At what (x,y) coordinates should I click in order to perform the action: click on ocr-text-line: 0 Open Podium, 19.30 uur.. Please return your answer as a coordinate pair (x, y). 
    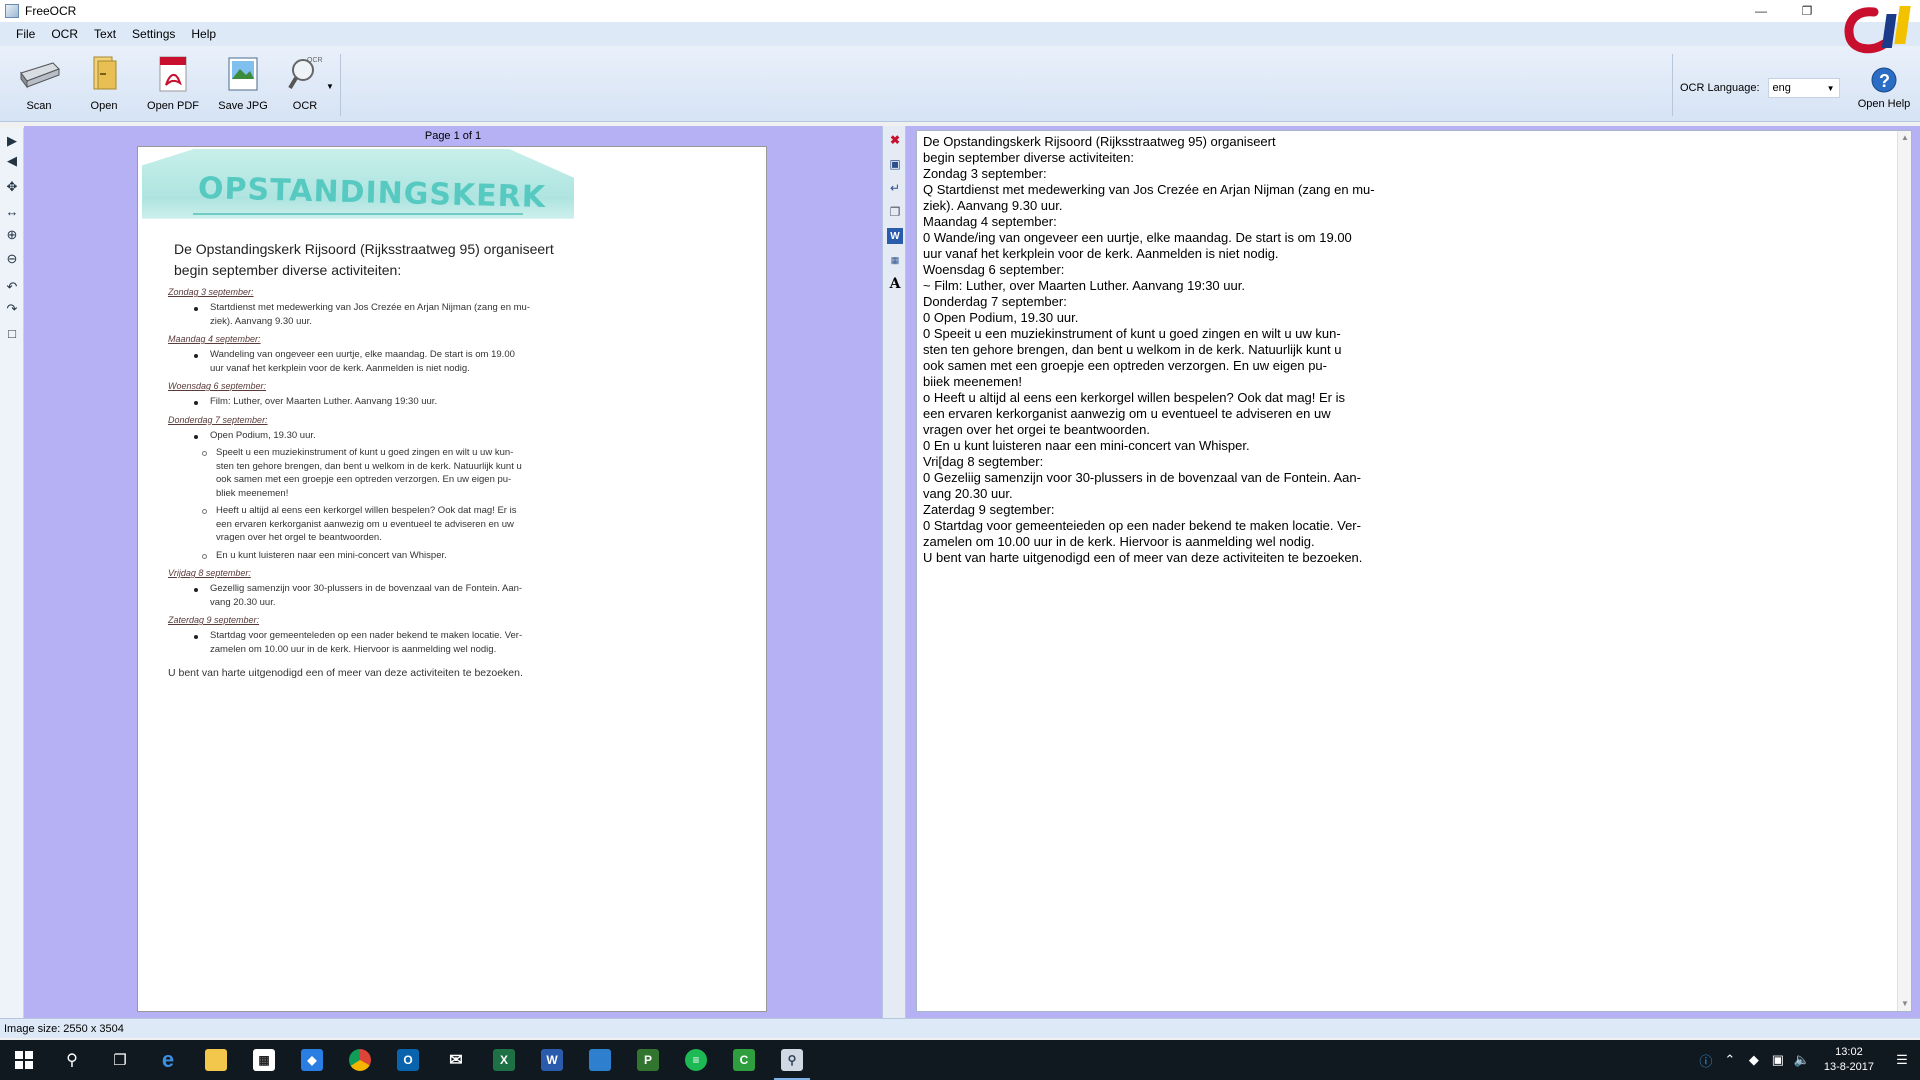
    Looking at the image, I should click on (1001, 317).